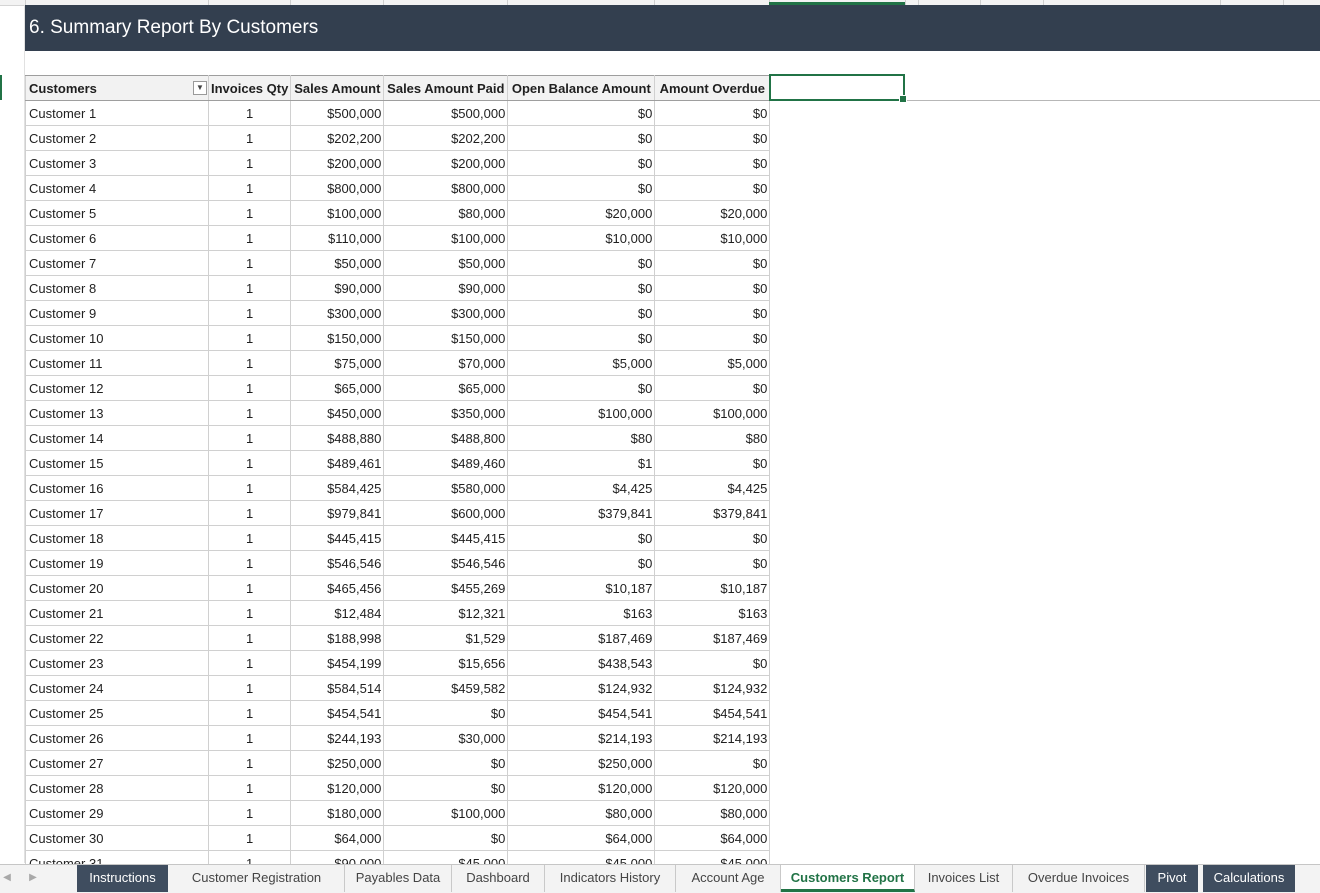 The height and width of the screenshot is (893, 1320). I want to click on header-sales-amount-paid: Sales Amount Paid, so click(446, 88).